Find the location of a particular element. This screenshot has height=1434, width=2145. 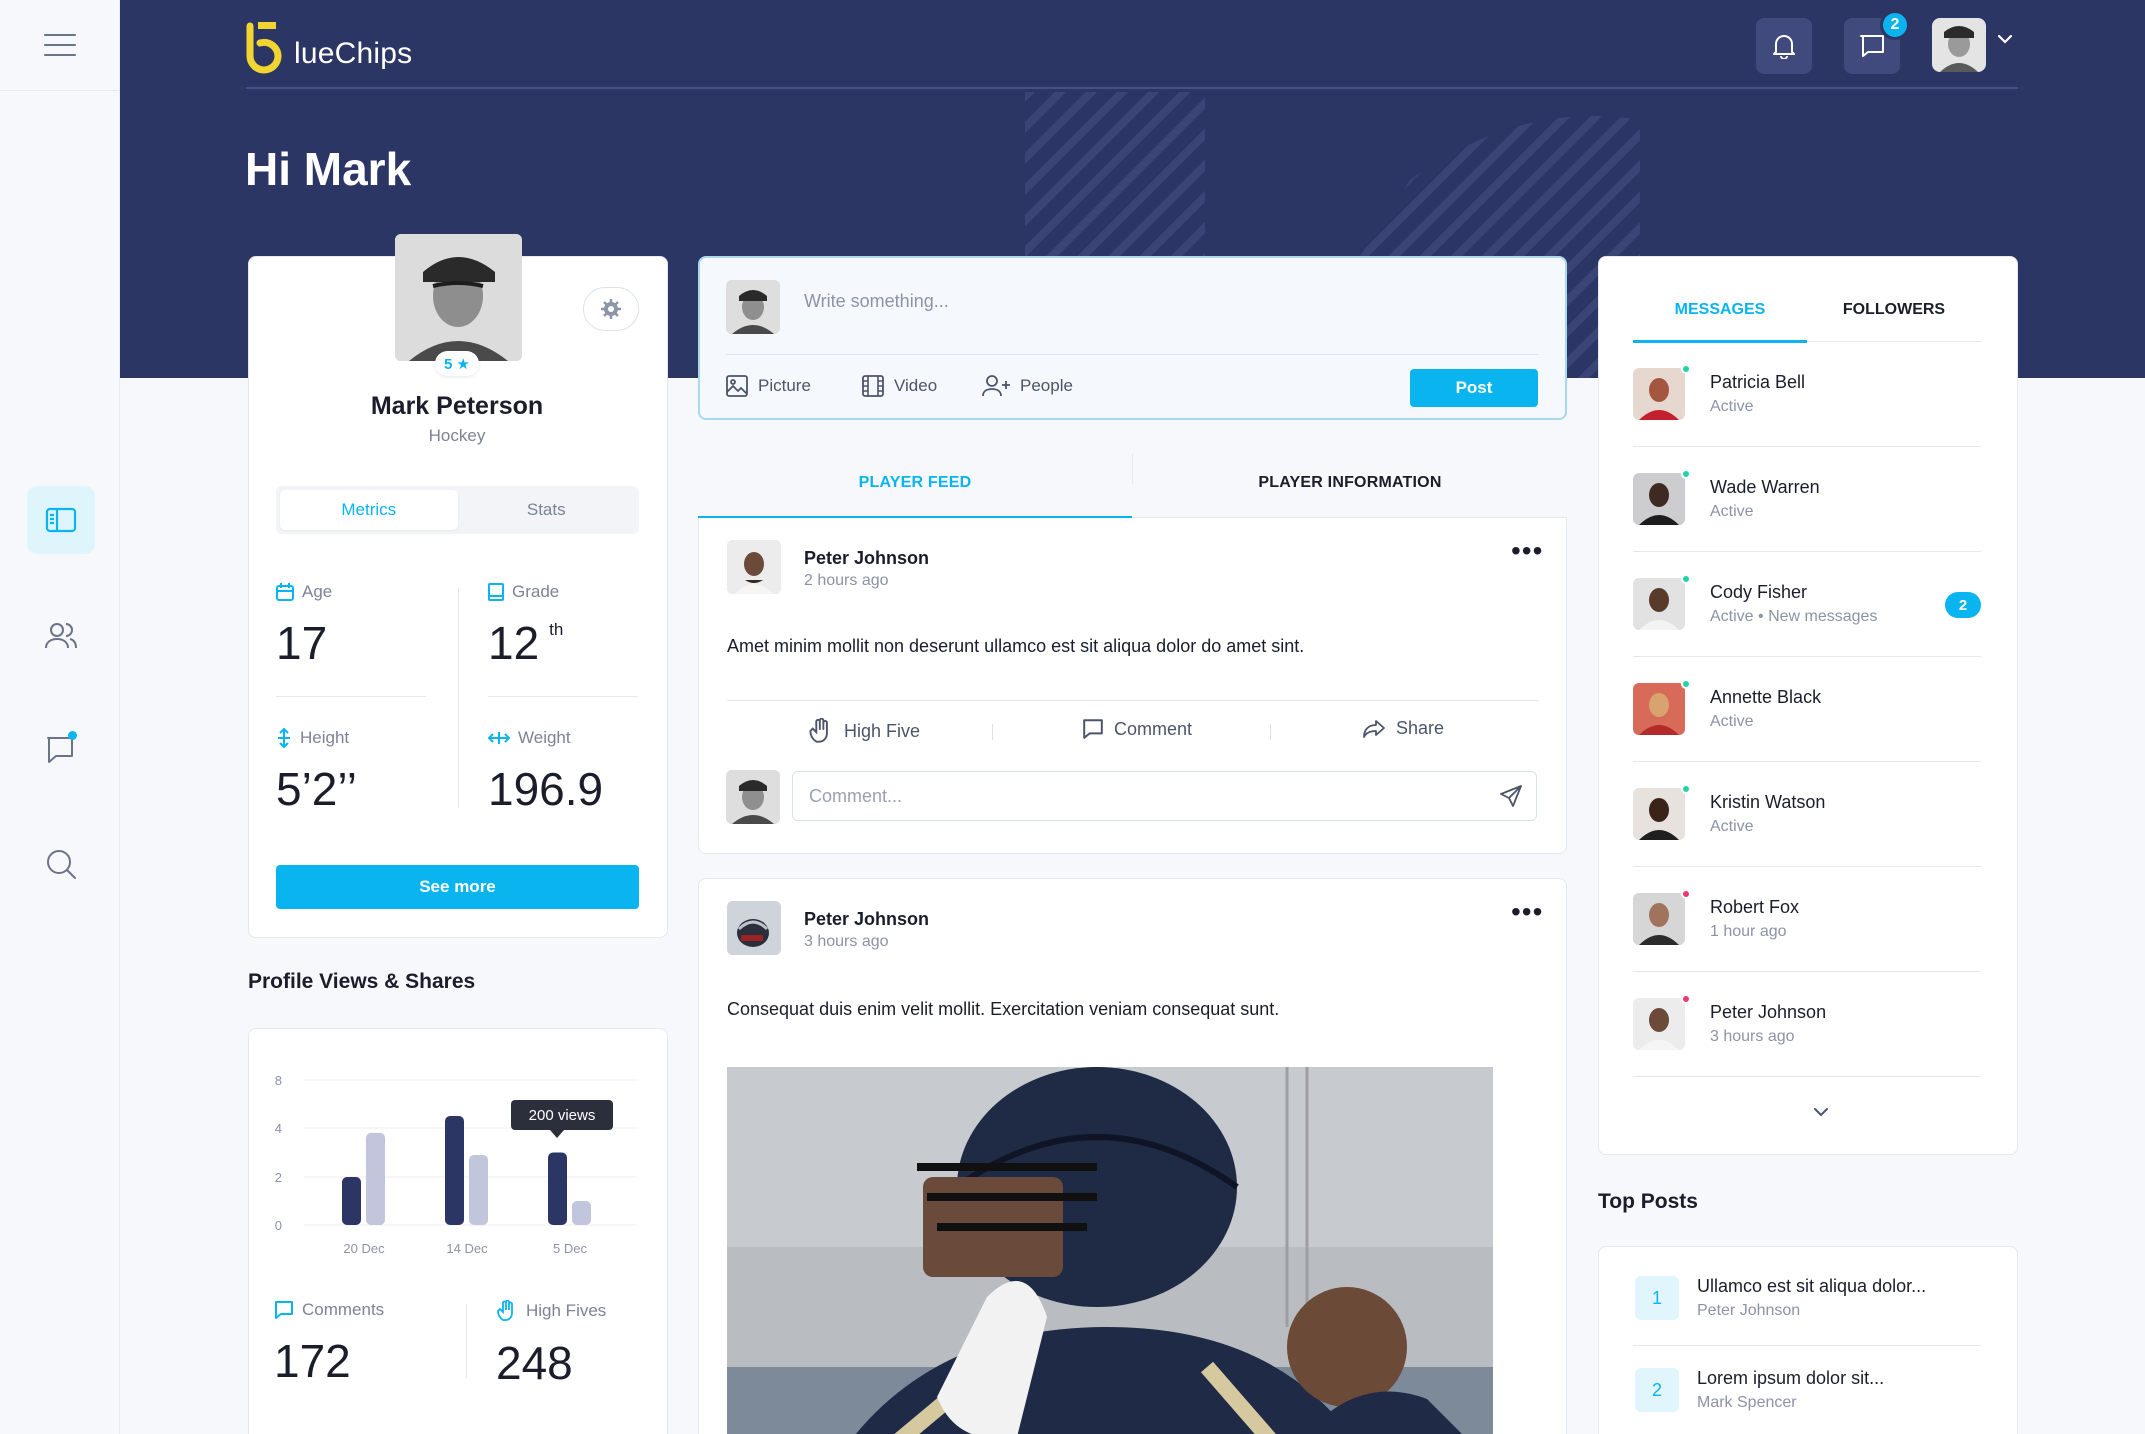

contact-item: Kristin Watson Active is located at coordinates (1807, 814).